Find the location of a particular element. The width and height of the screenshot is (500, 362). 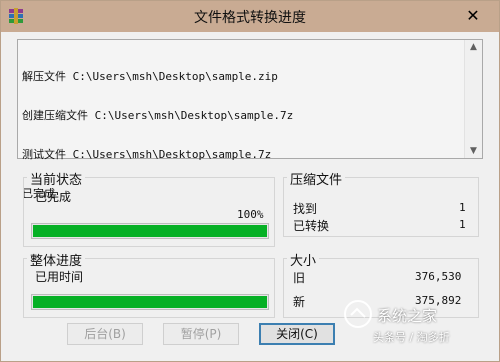

watermark-logo-icon is located at coordinates (358, 314).